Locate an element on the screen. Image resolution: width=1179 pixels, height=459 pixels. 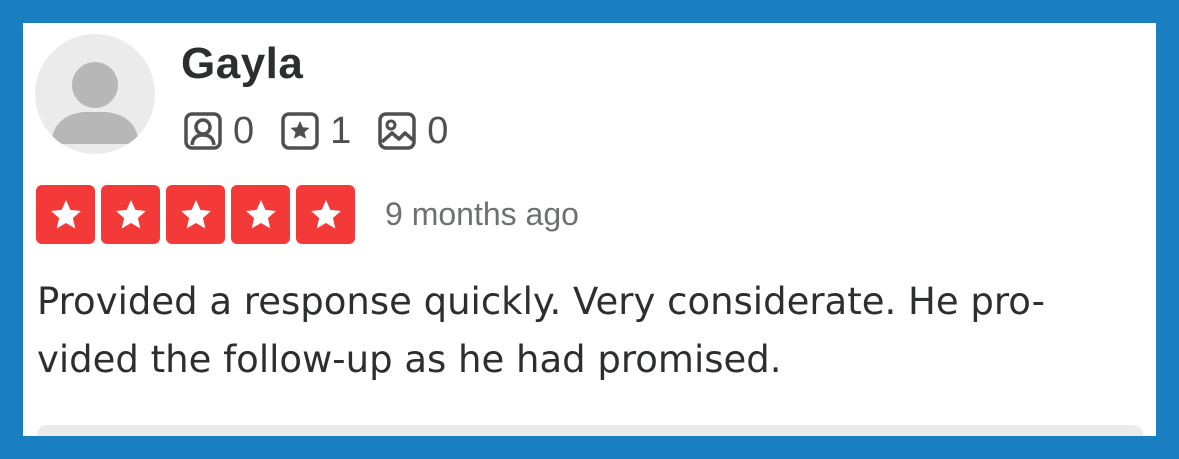
friends-stat: 0 is located at coordinates (218, 131).